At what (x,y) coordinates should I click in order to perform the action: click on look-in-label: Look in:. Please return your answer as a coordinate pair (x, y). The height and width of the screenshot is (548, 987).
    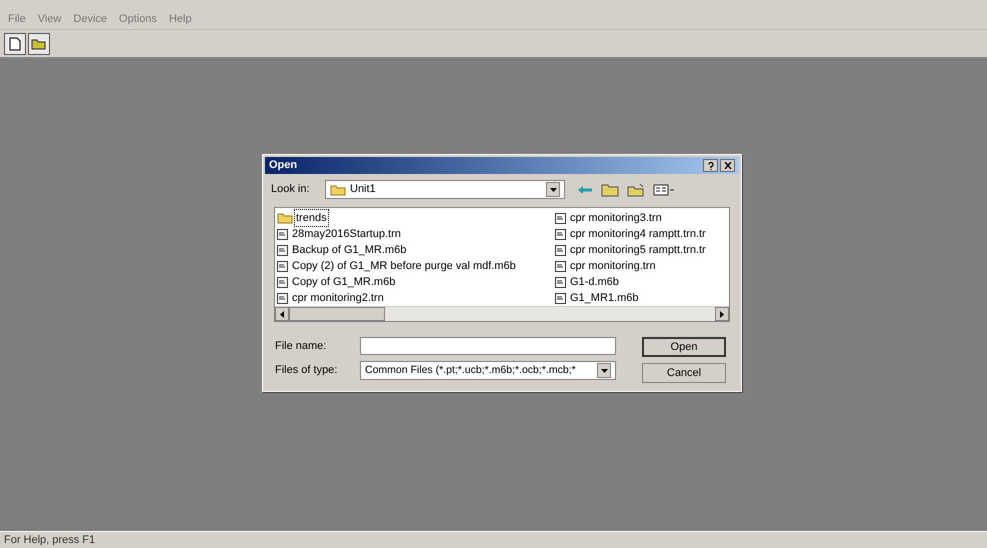
    Looking at the image, I should click on (291, 190).